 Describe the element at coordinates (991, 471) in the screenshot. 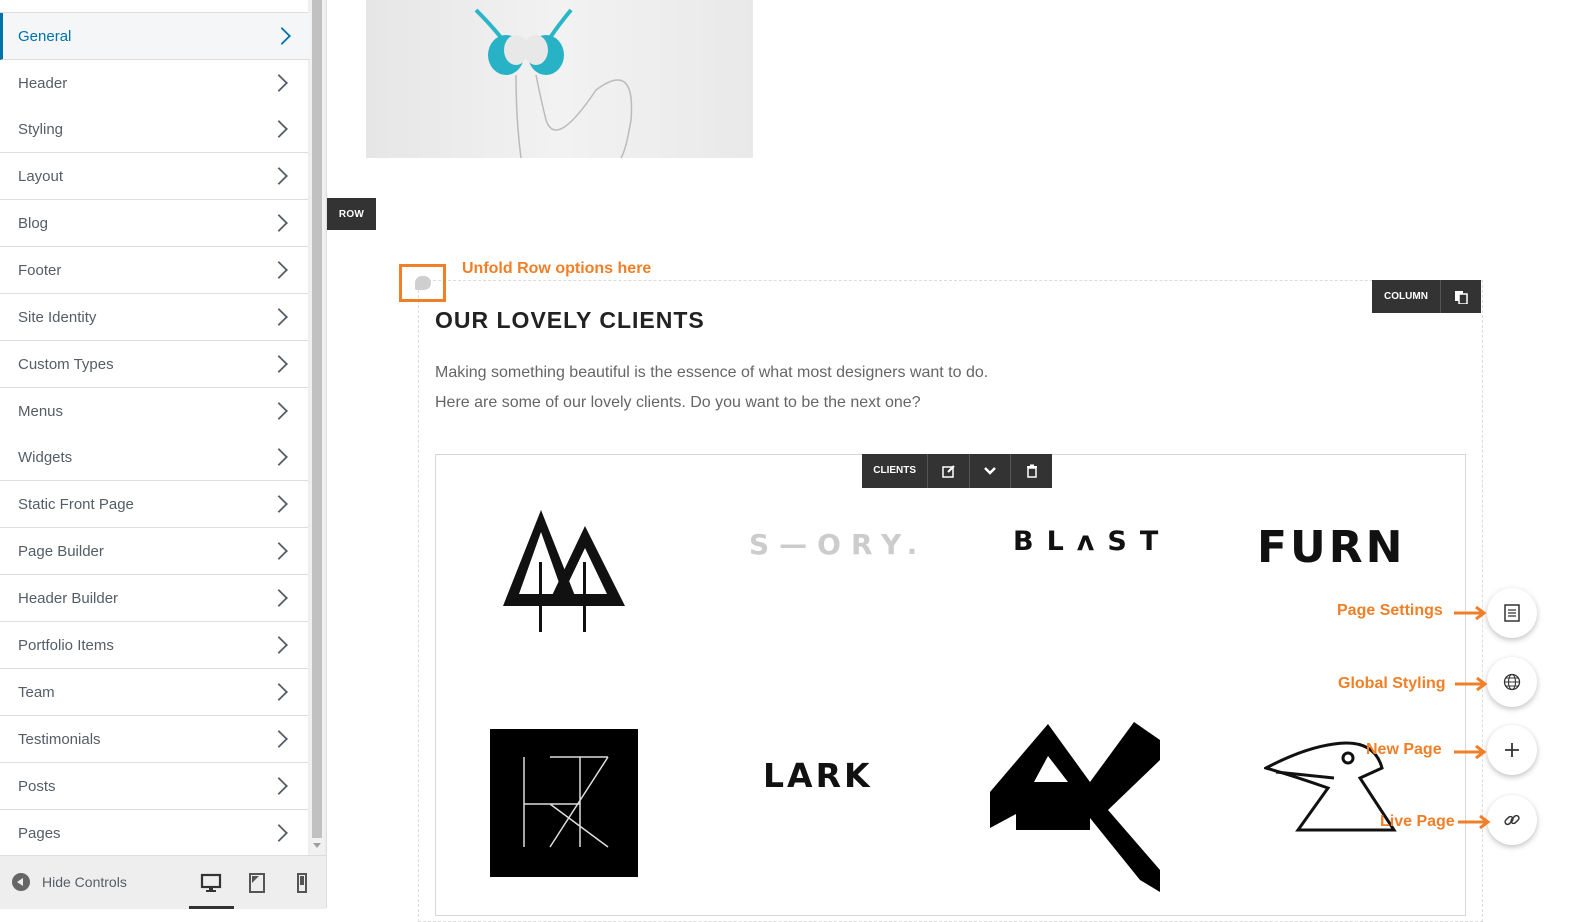

I see `chevron-down-icon` at that location.